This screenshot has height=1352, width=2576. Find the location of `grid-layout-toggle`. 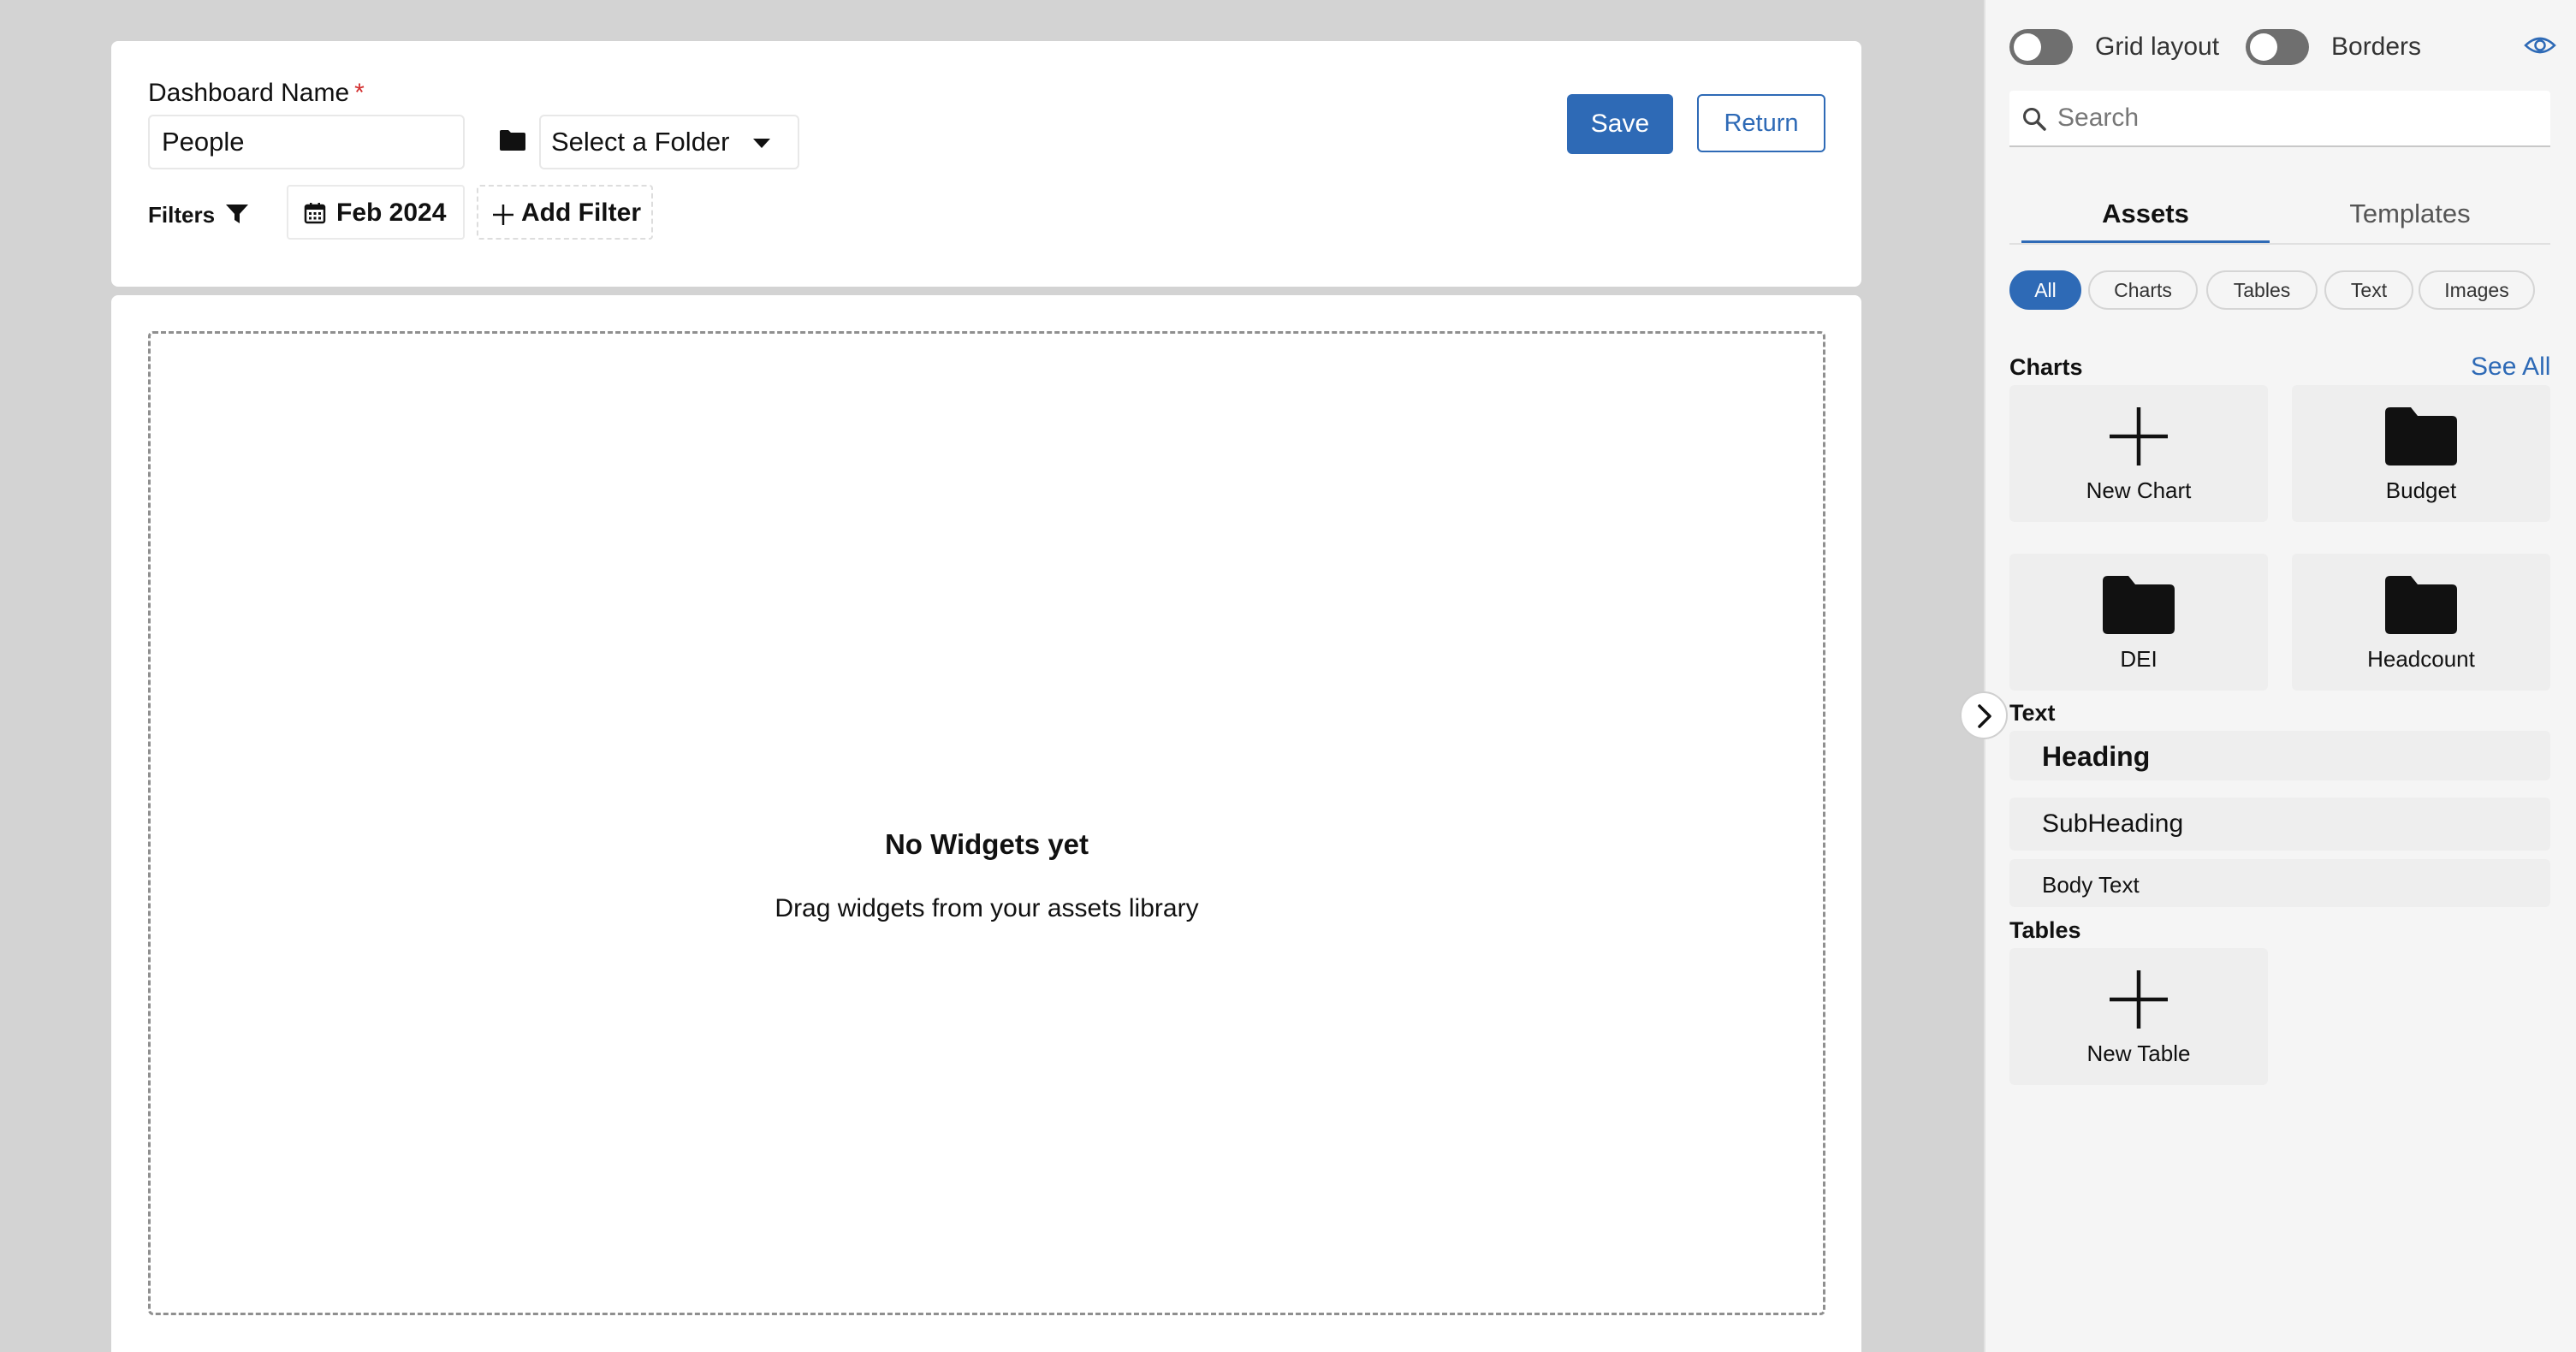

grid-layout-toggle is located at coordinates (2041, 47).